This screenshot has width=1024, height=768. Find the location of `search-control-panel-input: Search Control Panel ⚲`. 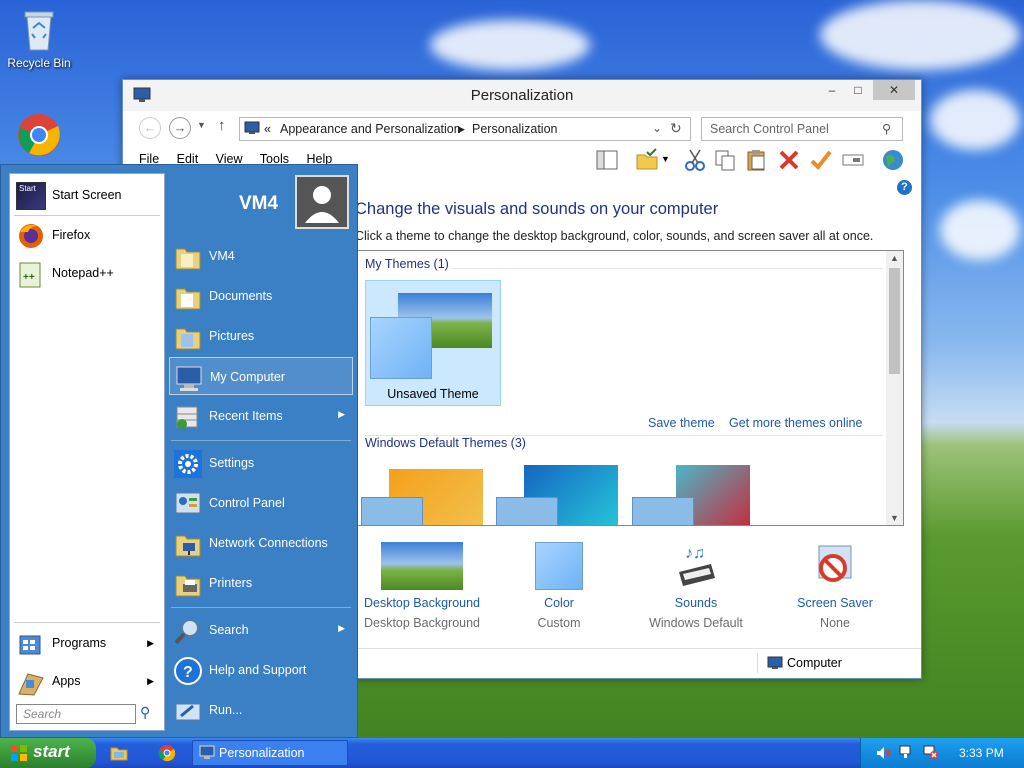

search-control-panel-input: Search Control Panel ⚲ is located at coordinates (802, 129).